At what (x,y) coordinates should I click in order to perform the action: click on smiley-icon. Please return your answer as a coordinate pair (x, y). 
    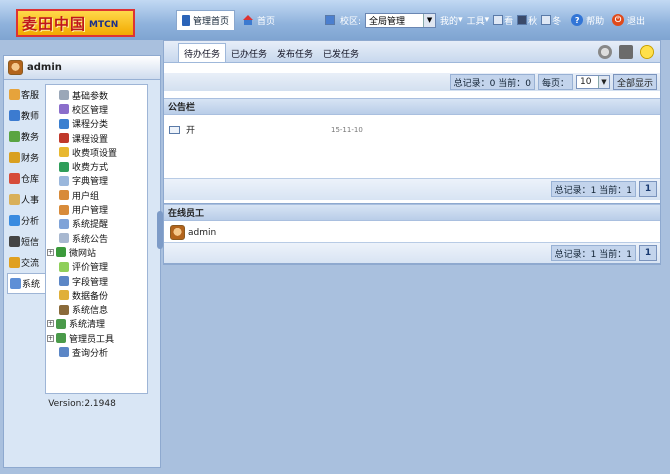
    Looking at the image, I should click on (647, 52).